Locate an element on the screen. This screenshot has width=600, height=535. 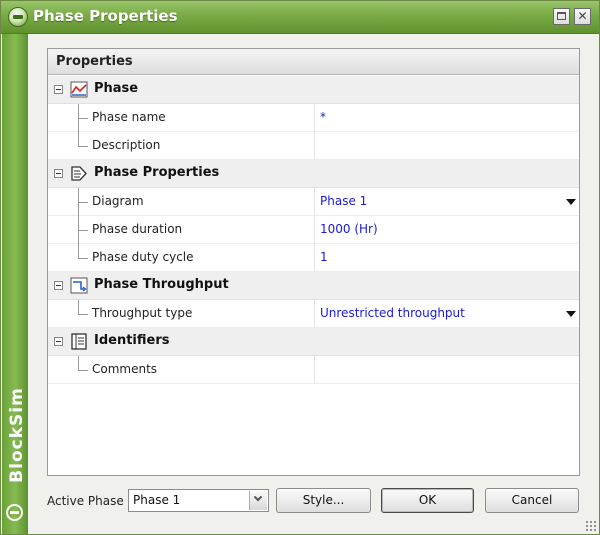
window-title: Phase Properties is located at coordinates (105, 16).